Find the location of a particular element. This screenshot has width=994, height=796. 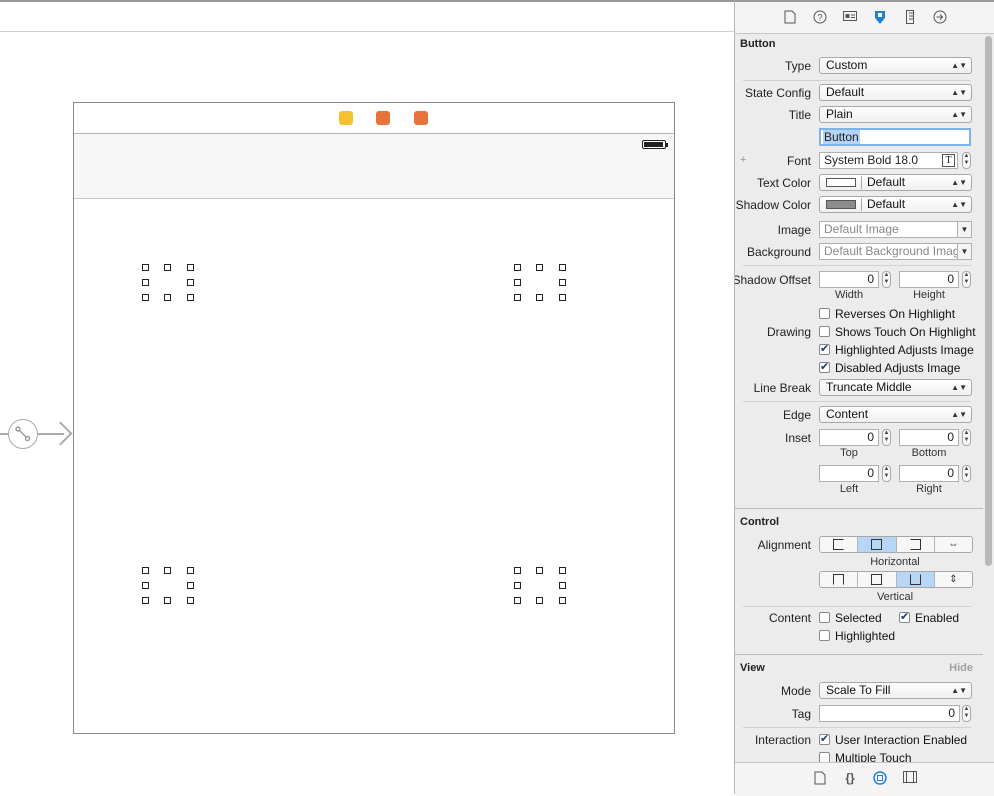

exit-icon is located at coordinates (421, 118).